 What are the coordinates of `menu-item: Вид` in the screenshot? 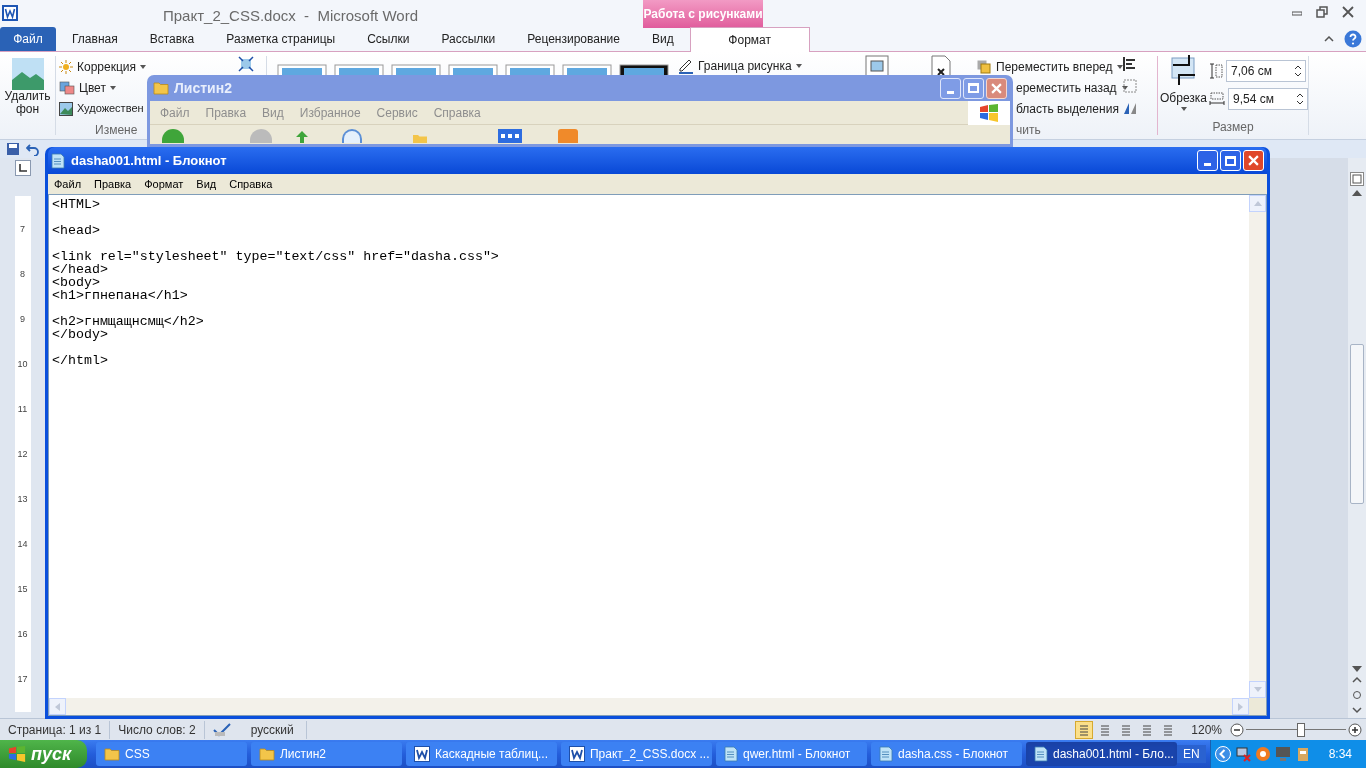 It's located at (206, 184).